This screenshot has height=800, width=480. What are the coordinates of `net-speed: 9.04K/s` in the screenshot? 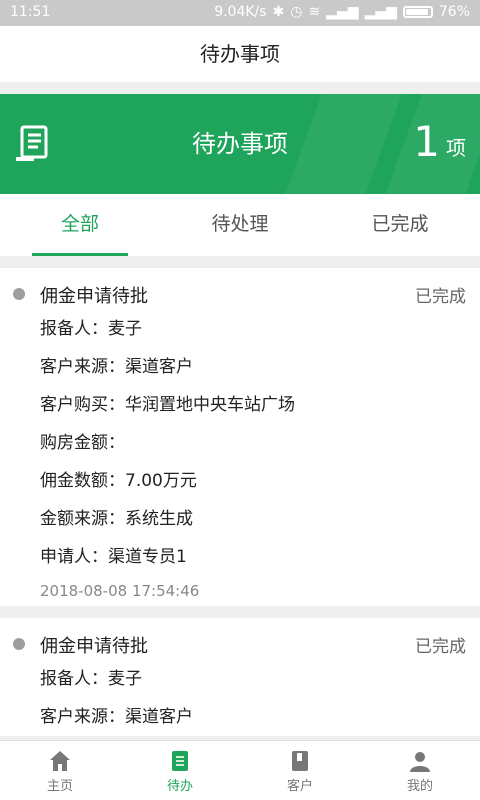 It's located at (240, 12).